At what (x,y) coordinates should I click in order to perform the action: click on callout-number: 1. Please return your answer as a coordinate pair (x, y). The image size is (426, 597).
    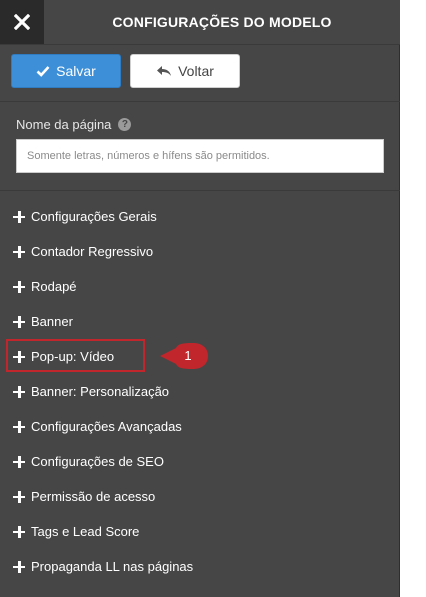
    Looking at the image, I should click on (188, 355).